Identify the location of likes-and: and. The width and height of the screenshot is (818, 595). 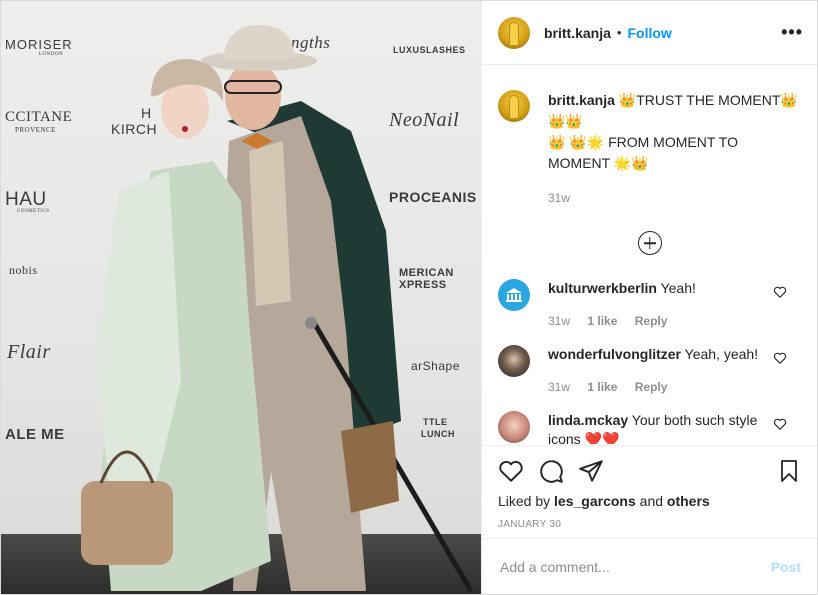
(651, 501).